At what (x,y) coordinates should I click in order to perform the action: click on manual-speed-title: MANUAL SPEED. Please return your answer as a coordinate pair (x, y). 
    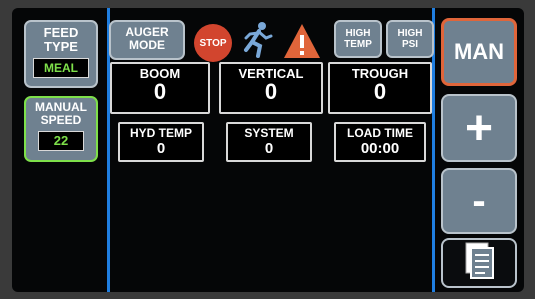
    Looking at the image, I should click on (61, 113).